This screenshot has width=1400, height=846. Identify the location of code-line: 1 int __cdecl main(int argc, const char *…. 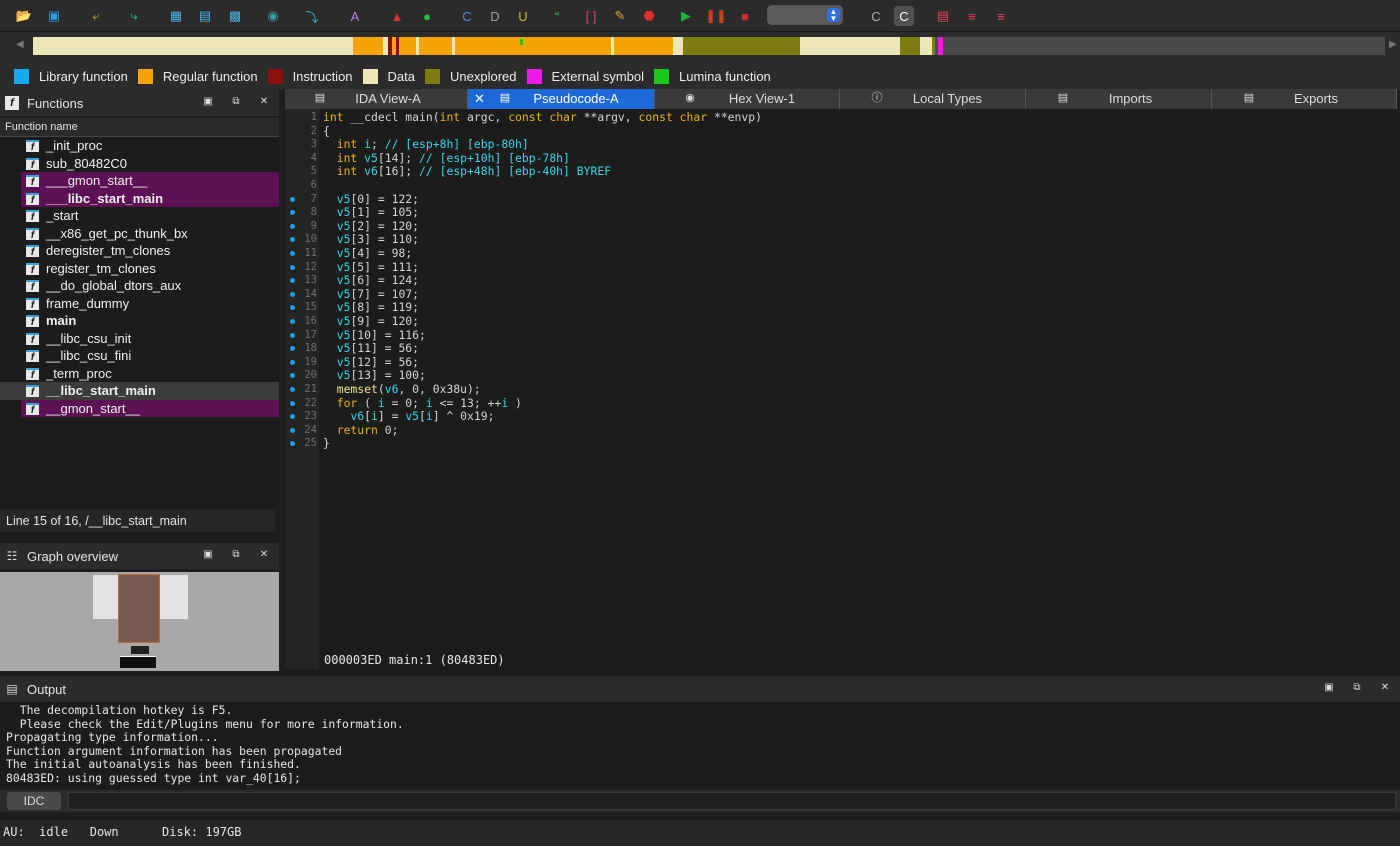
(835, 117).